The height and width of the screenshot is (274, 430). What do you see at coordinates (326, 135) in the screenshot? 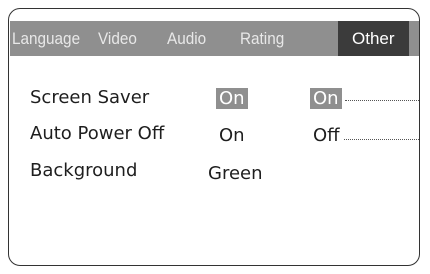
I see `auto-power-off-option: Off` at bounding box center [326, 135].